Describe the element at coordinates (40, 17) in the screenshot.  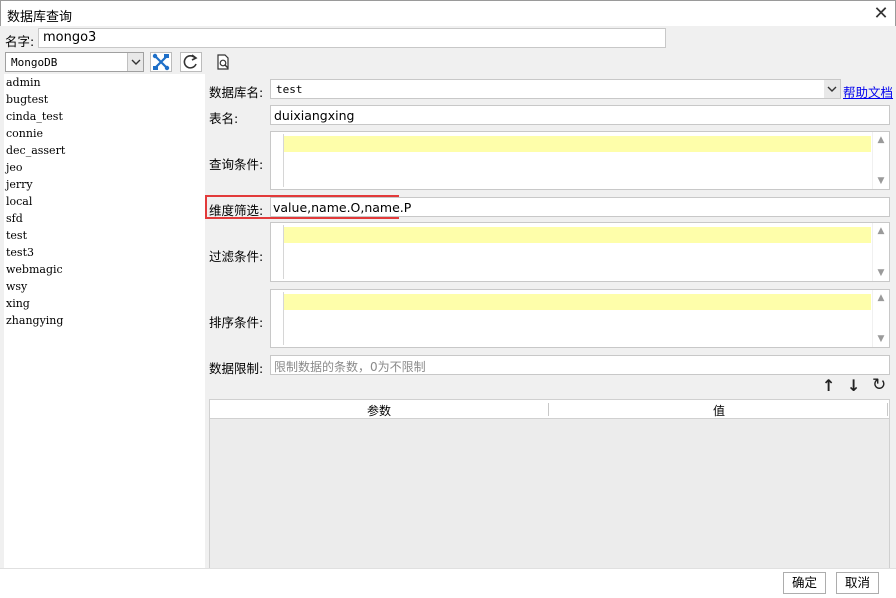
I see `window-title: 数据库查询` at that location.